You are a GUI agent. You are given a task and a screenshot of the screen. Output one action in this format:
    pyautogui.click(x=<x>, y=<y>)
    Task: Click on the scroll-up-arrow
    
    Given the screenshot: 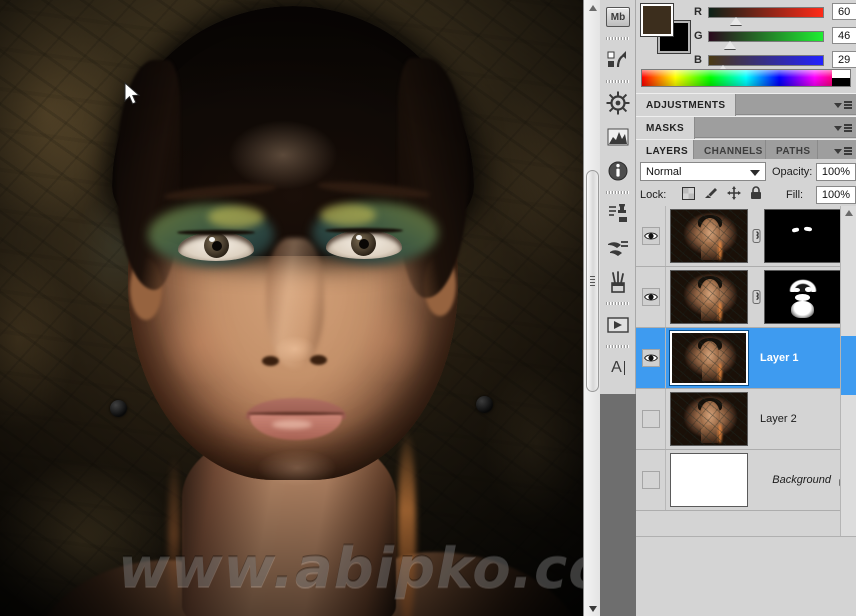 What is the action you would take?
    pyautogui.click(x=592, y=7)
    